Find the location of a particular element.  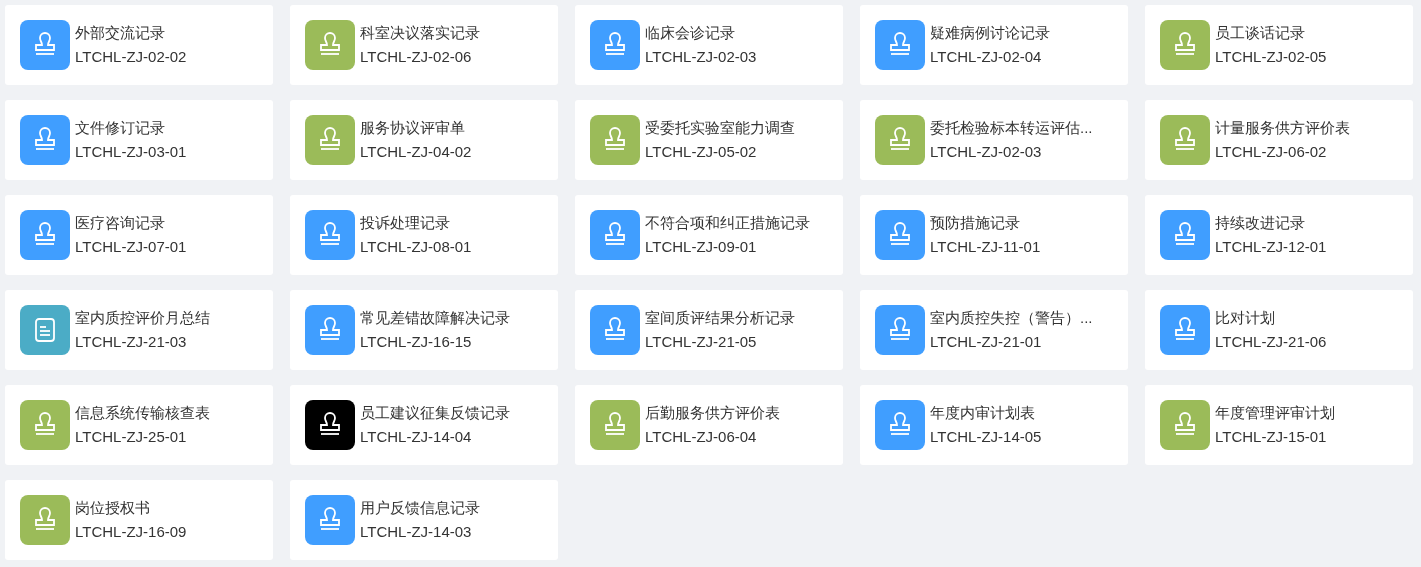

record-title: 受委托实验室能力调查 is located at coordinates (720, 128).